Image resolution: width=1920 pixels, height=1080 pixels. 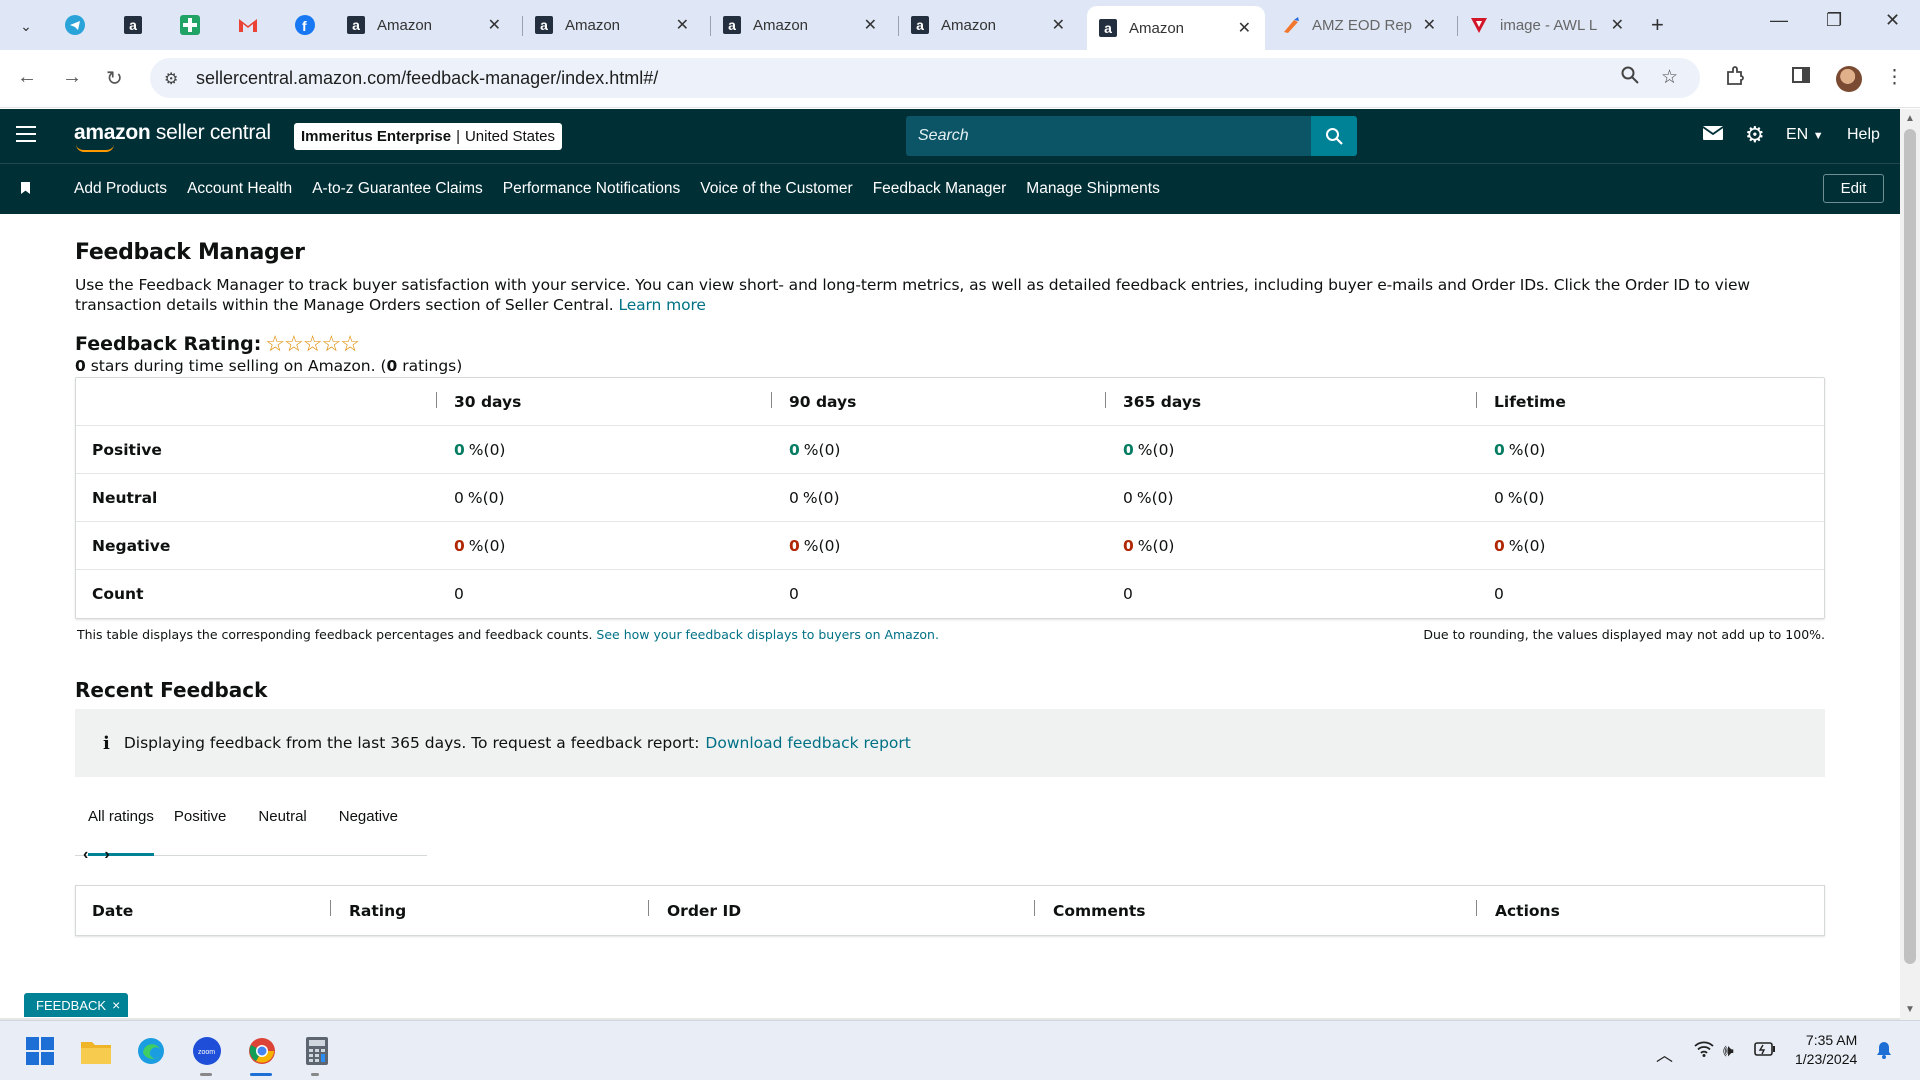 I want to click on nav-add-products: Add Products, so click(x=120, y=189).